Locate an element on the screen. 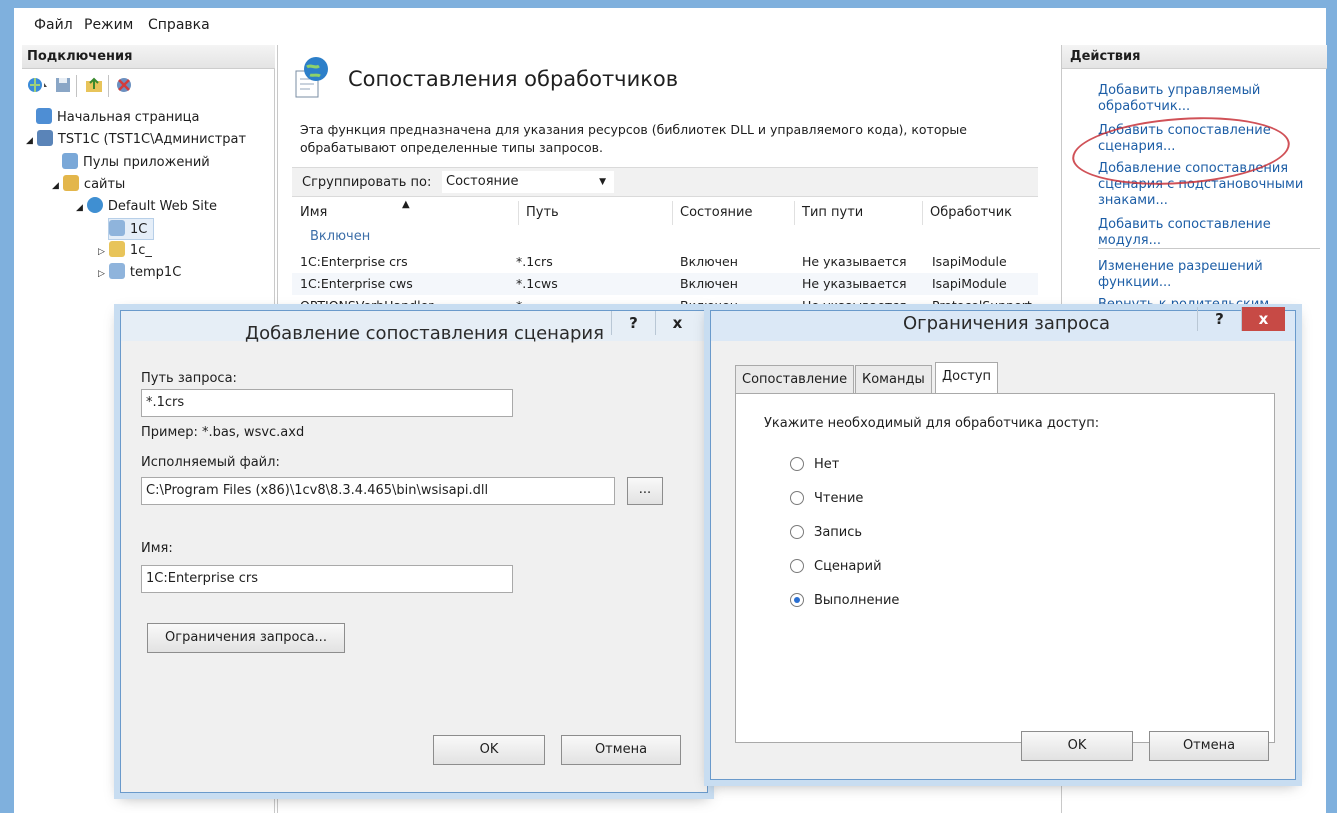 The width and height of the screenshot is (1337, 813). dialog-titlebar: Ограничения запроса ? x is located at coordinates (1003, 324).